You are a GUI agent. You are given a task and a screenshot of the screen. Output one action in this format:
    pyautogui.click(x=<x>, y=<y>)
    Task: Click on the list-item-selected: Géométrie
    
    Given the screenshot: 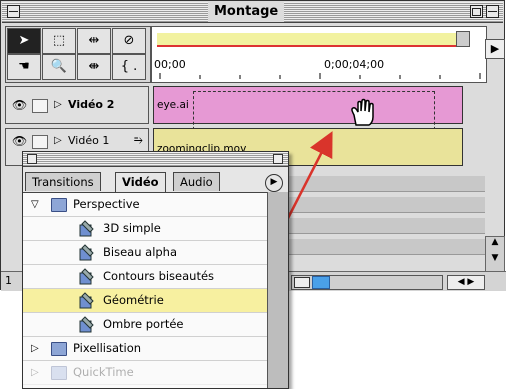 What is the action you would take?
    pyautogui.click(x=145, y=301)
    